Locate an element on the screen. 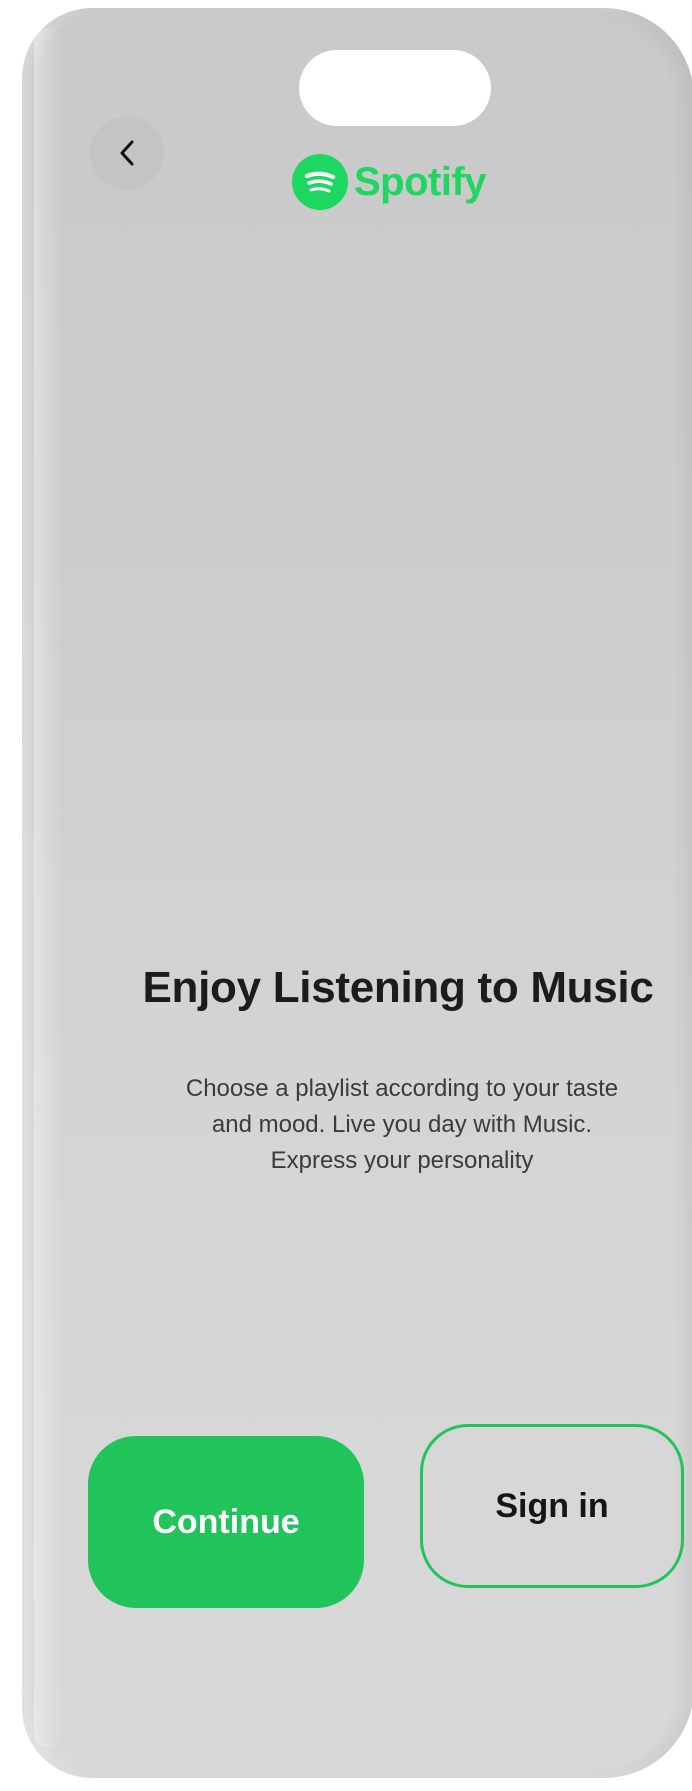  description-line: and mood. Live you day with Music. is located at coordinates (402, 1124).